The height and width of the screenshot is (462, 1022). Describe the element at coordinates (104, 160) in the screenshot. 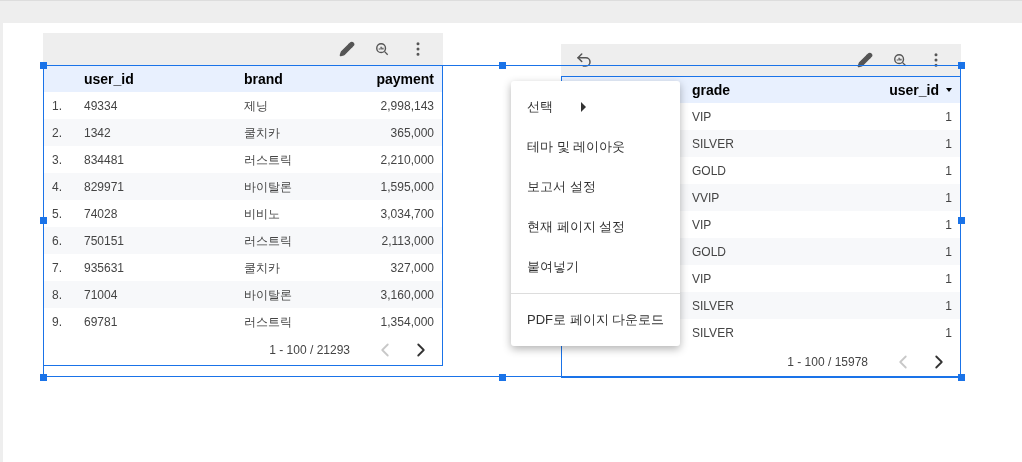

I see `table-cell-text: 834481` at that location.